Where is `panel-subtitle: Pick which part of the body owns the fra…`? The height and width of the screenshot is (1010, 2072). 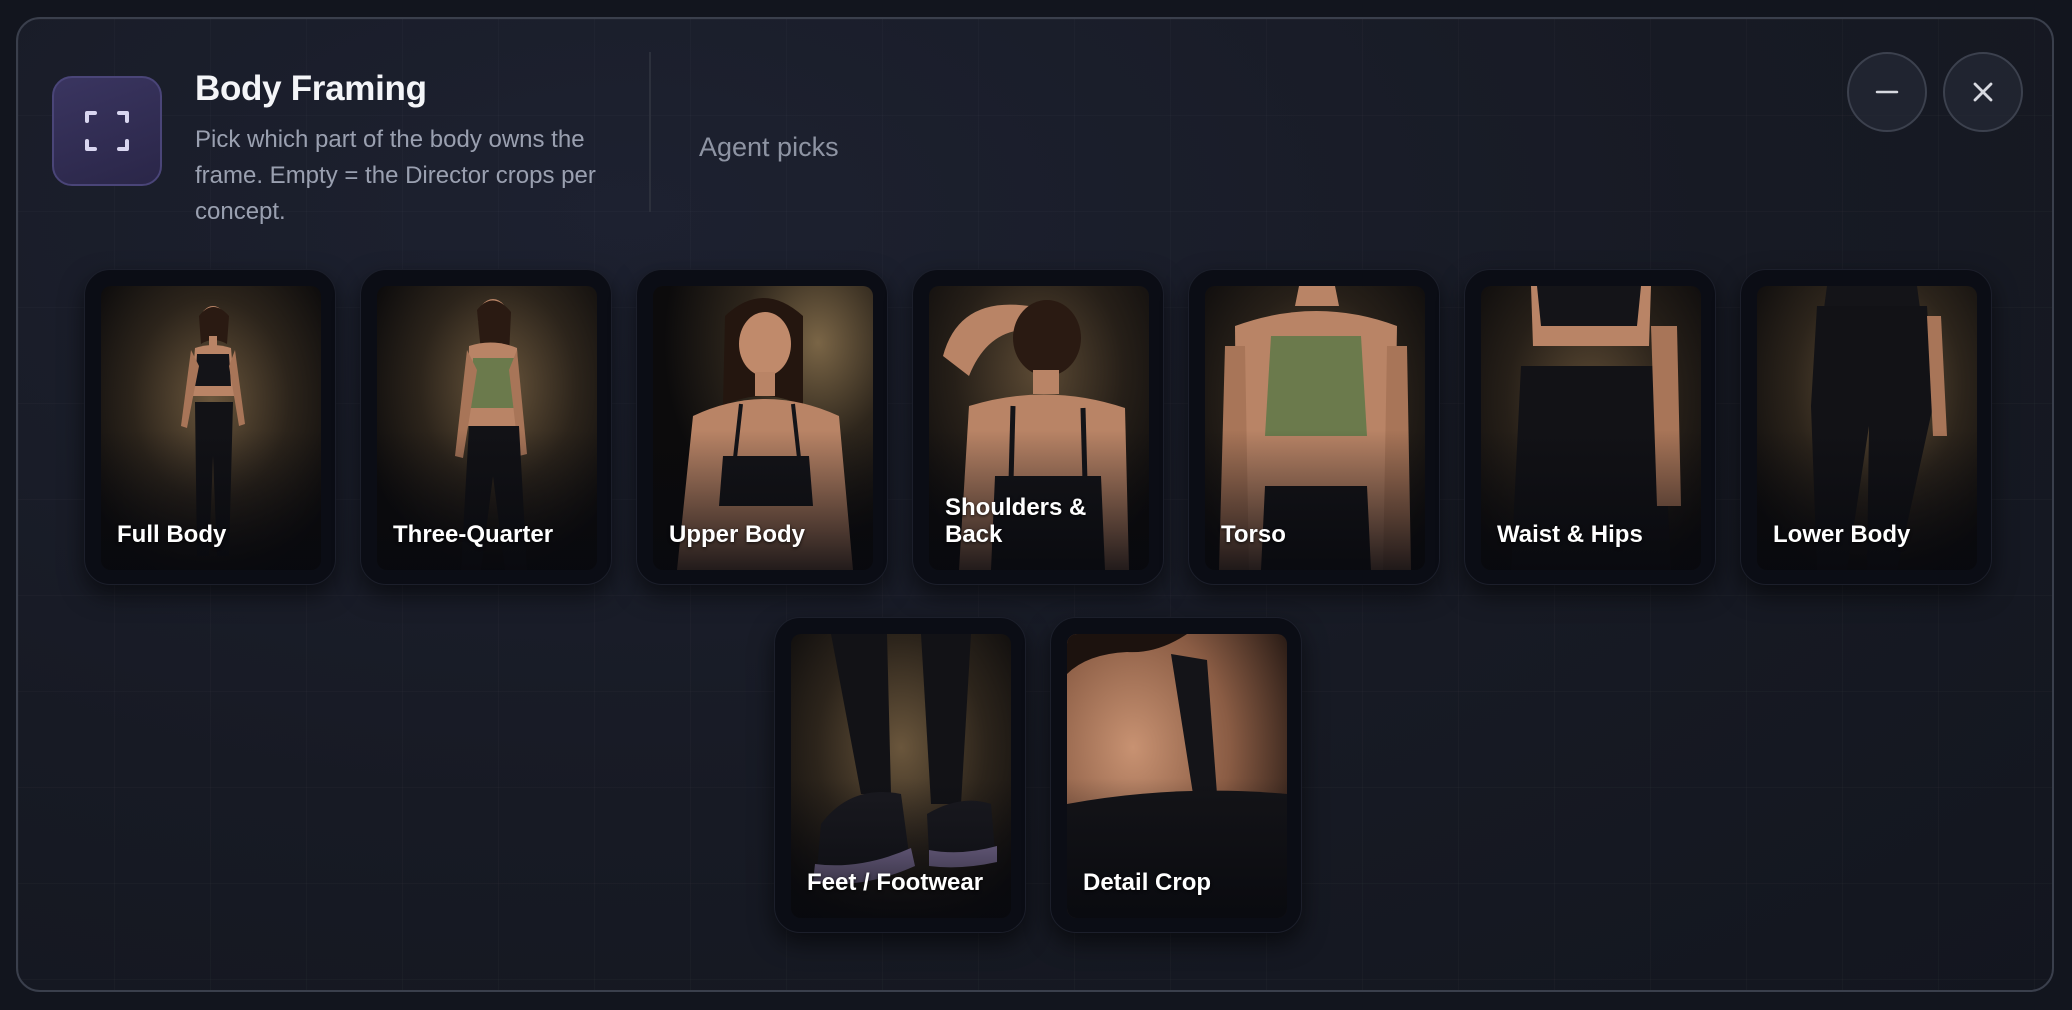 panel-subtitle: Pick which part of the body owns the fra… is located at coordinates (395, 175).